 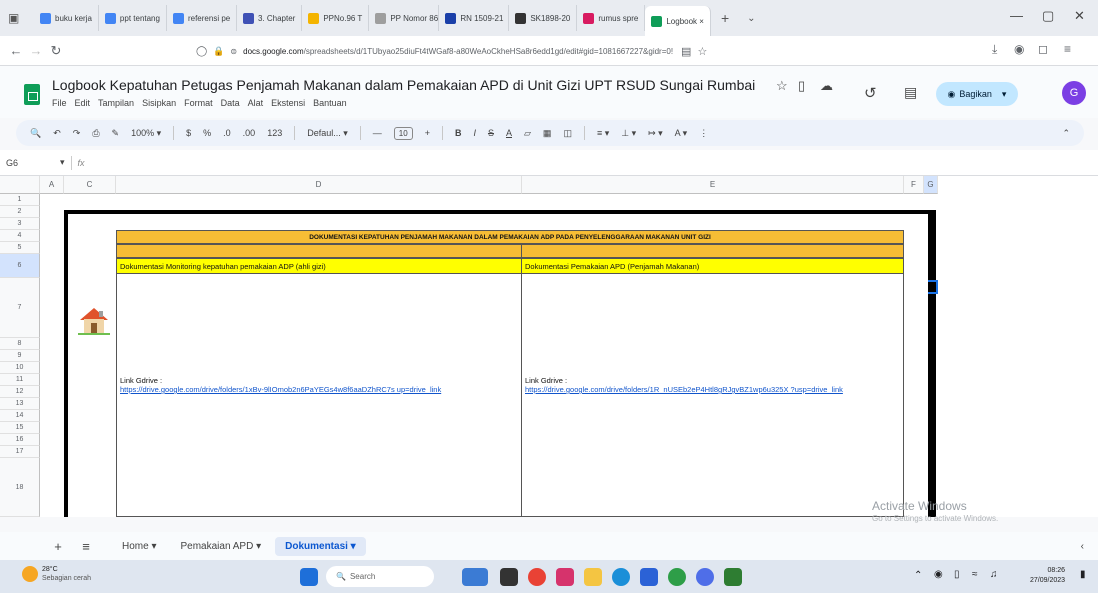 I want to click on row-header: 7, so click(x=20, y=308).